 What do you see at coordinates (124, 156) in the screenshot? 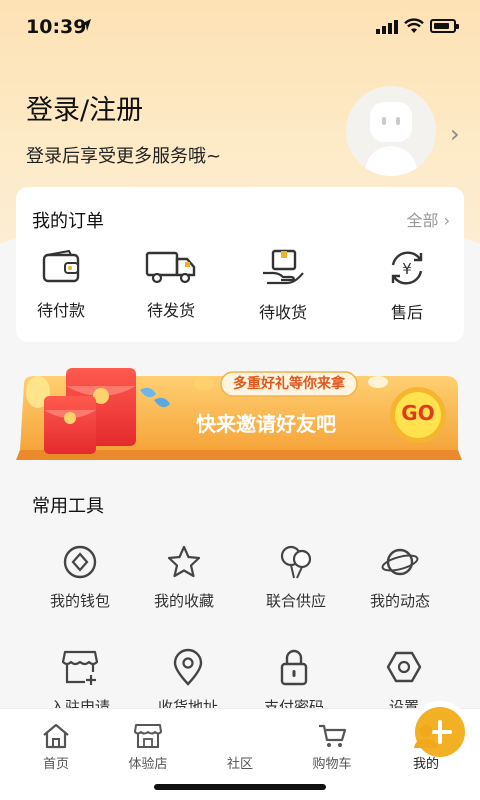
I see `login-subtitle: 登录后享受更多服务哦~` at bounding box center [124, 156].